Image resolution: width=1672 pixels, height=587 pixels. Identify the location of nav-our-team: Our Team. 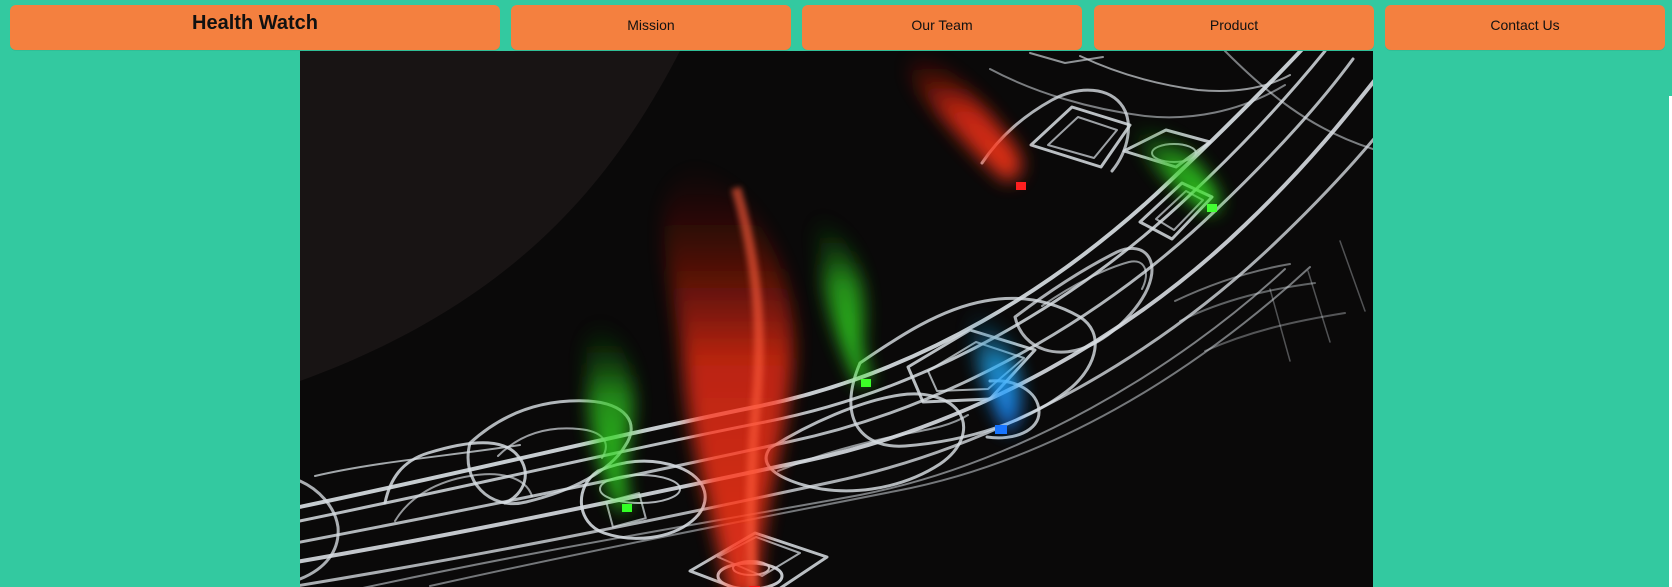
(942, 27).